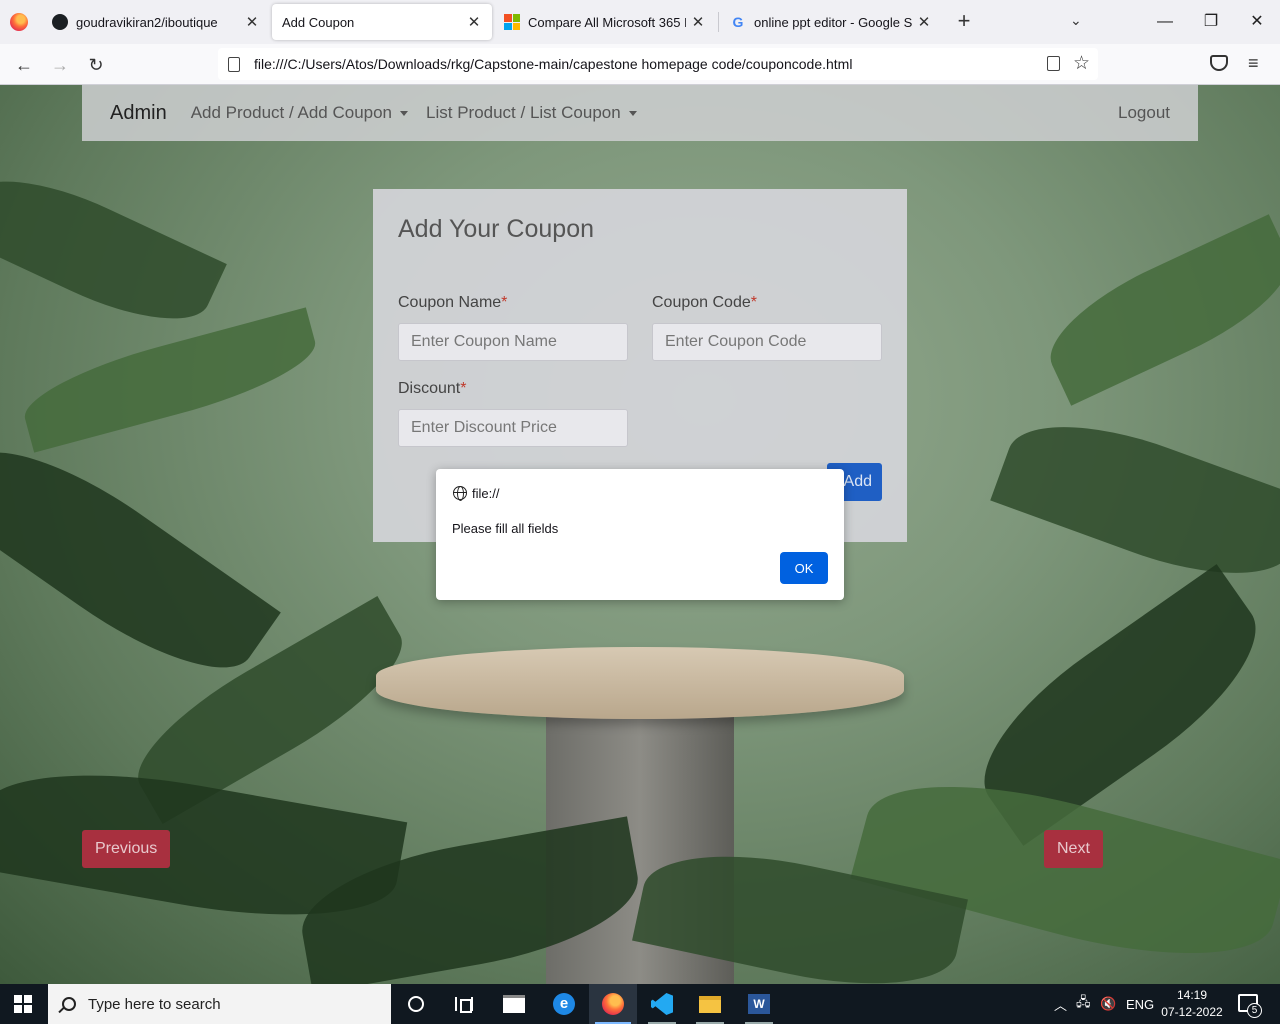 The width and height of the screenshot is (1280, 1024). I want to click on tab-google: G online ppt editor - Google Search ✕, so click(831, 22).